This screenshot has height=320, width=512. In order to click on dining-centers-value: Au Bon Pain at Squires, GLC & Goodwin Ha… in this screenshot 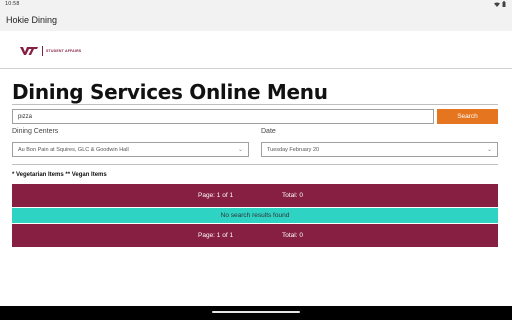, I will do `click(73, 149)`.